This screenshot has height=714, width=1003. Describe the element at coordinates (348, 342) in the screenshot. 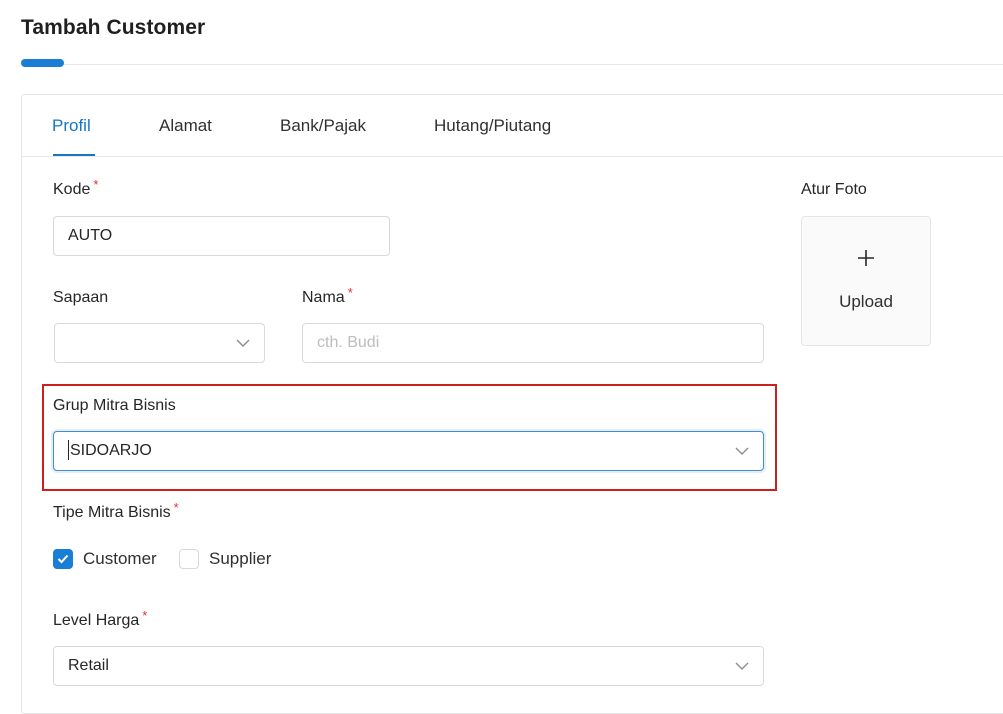

I see `nama-input-placeholder: cth. Budi` at that location.